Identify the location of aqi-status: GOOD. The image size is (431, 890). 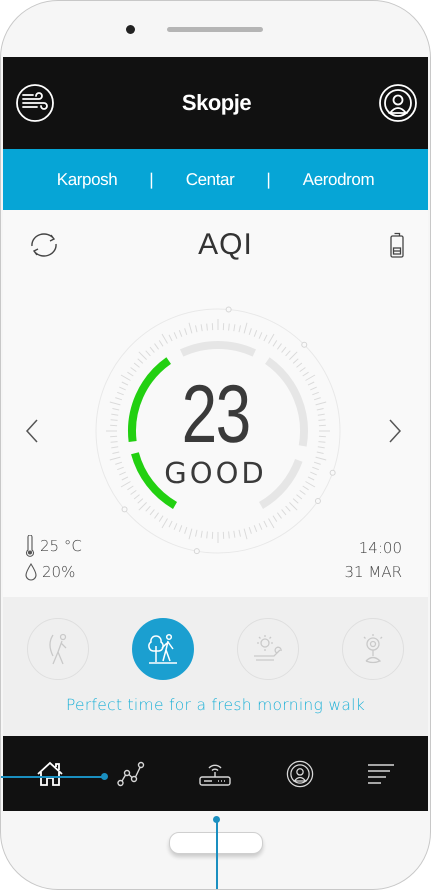
(215, 473).